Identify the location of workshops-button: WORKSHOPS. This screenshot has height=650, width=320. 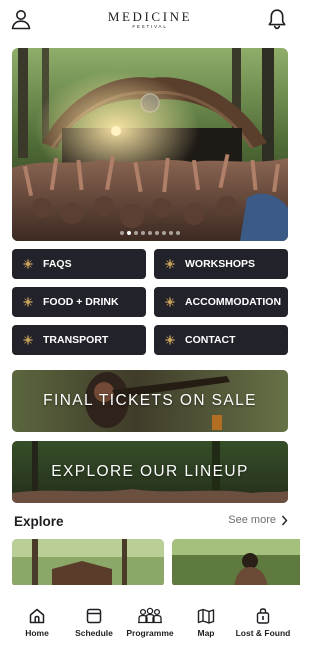
(221, 264).